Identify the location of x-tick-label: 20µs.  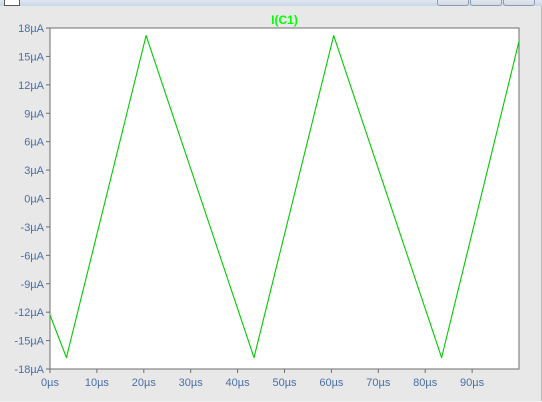
(144, 383).